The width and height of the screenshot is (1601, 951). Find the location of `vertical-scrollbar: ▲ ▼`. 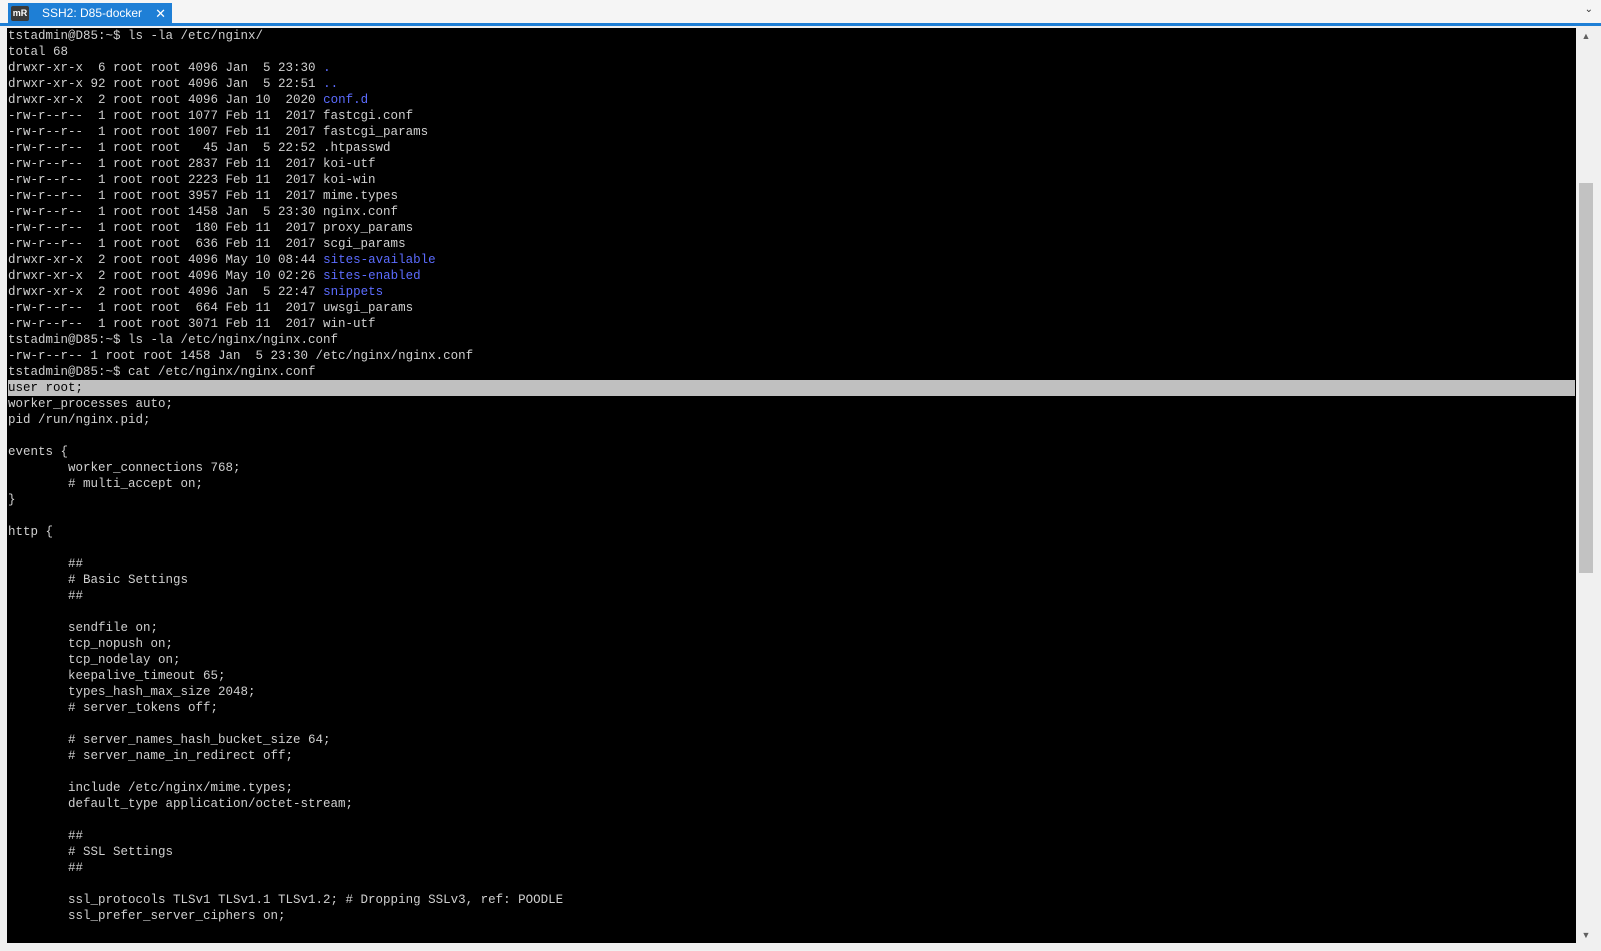

vertical-scrollbar: ▲ ▼ is located at coordinates (1586, 485).